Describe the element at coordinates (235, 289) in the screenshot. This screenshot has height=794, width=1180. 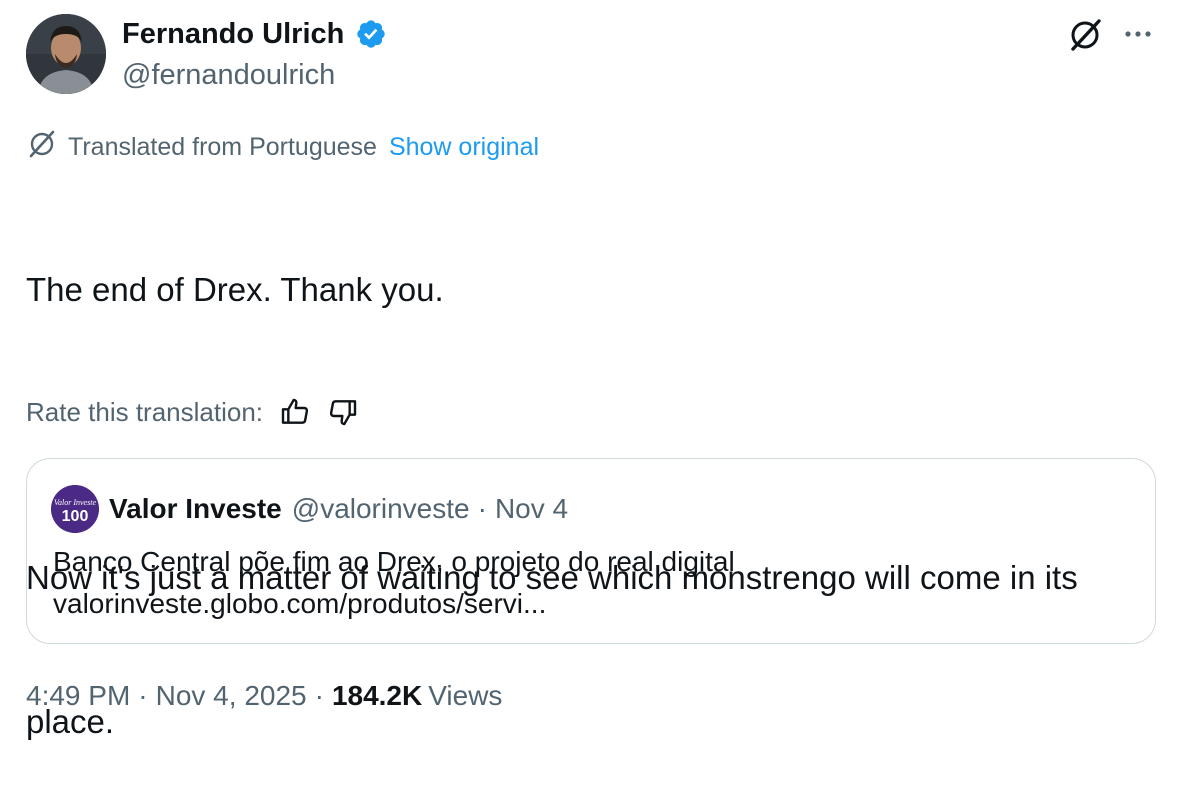
I see `tweet-line: The end of Drex. Thank you.` at that location.